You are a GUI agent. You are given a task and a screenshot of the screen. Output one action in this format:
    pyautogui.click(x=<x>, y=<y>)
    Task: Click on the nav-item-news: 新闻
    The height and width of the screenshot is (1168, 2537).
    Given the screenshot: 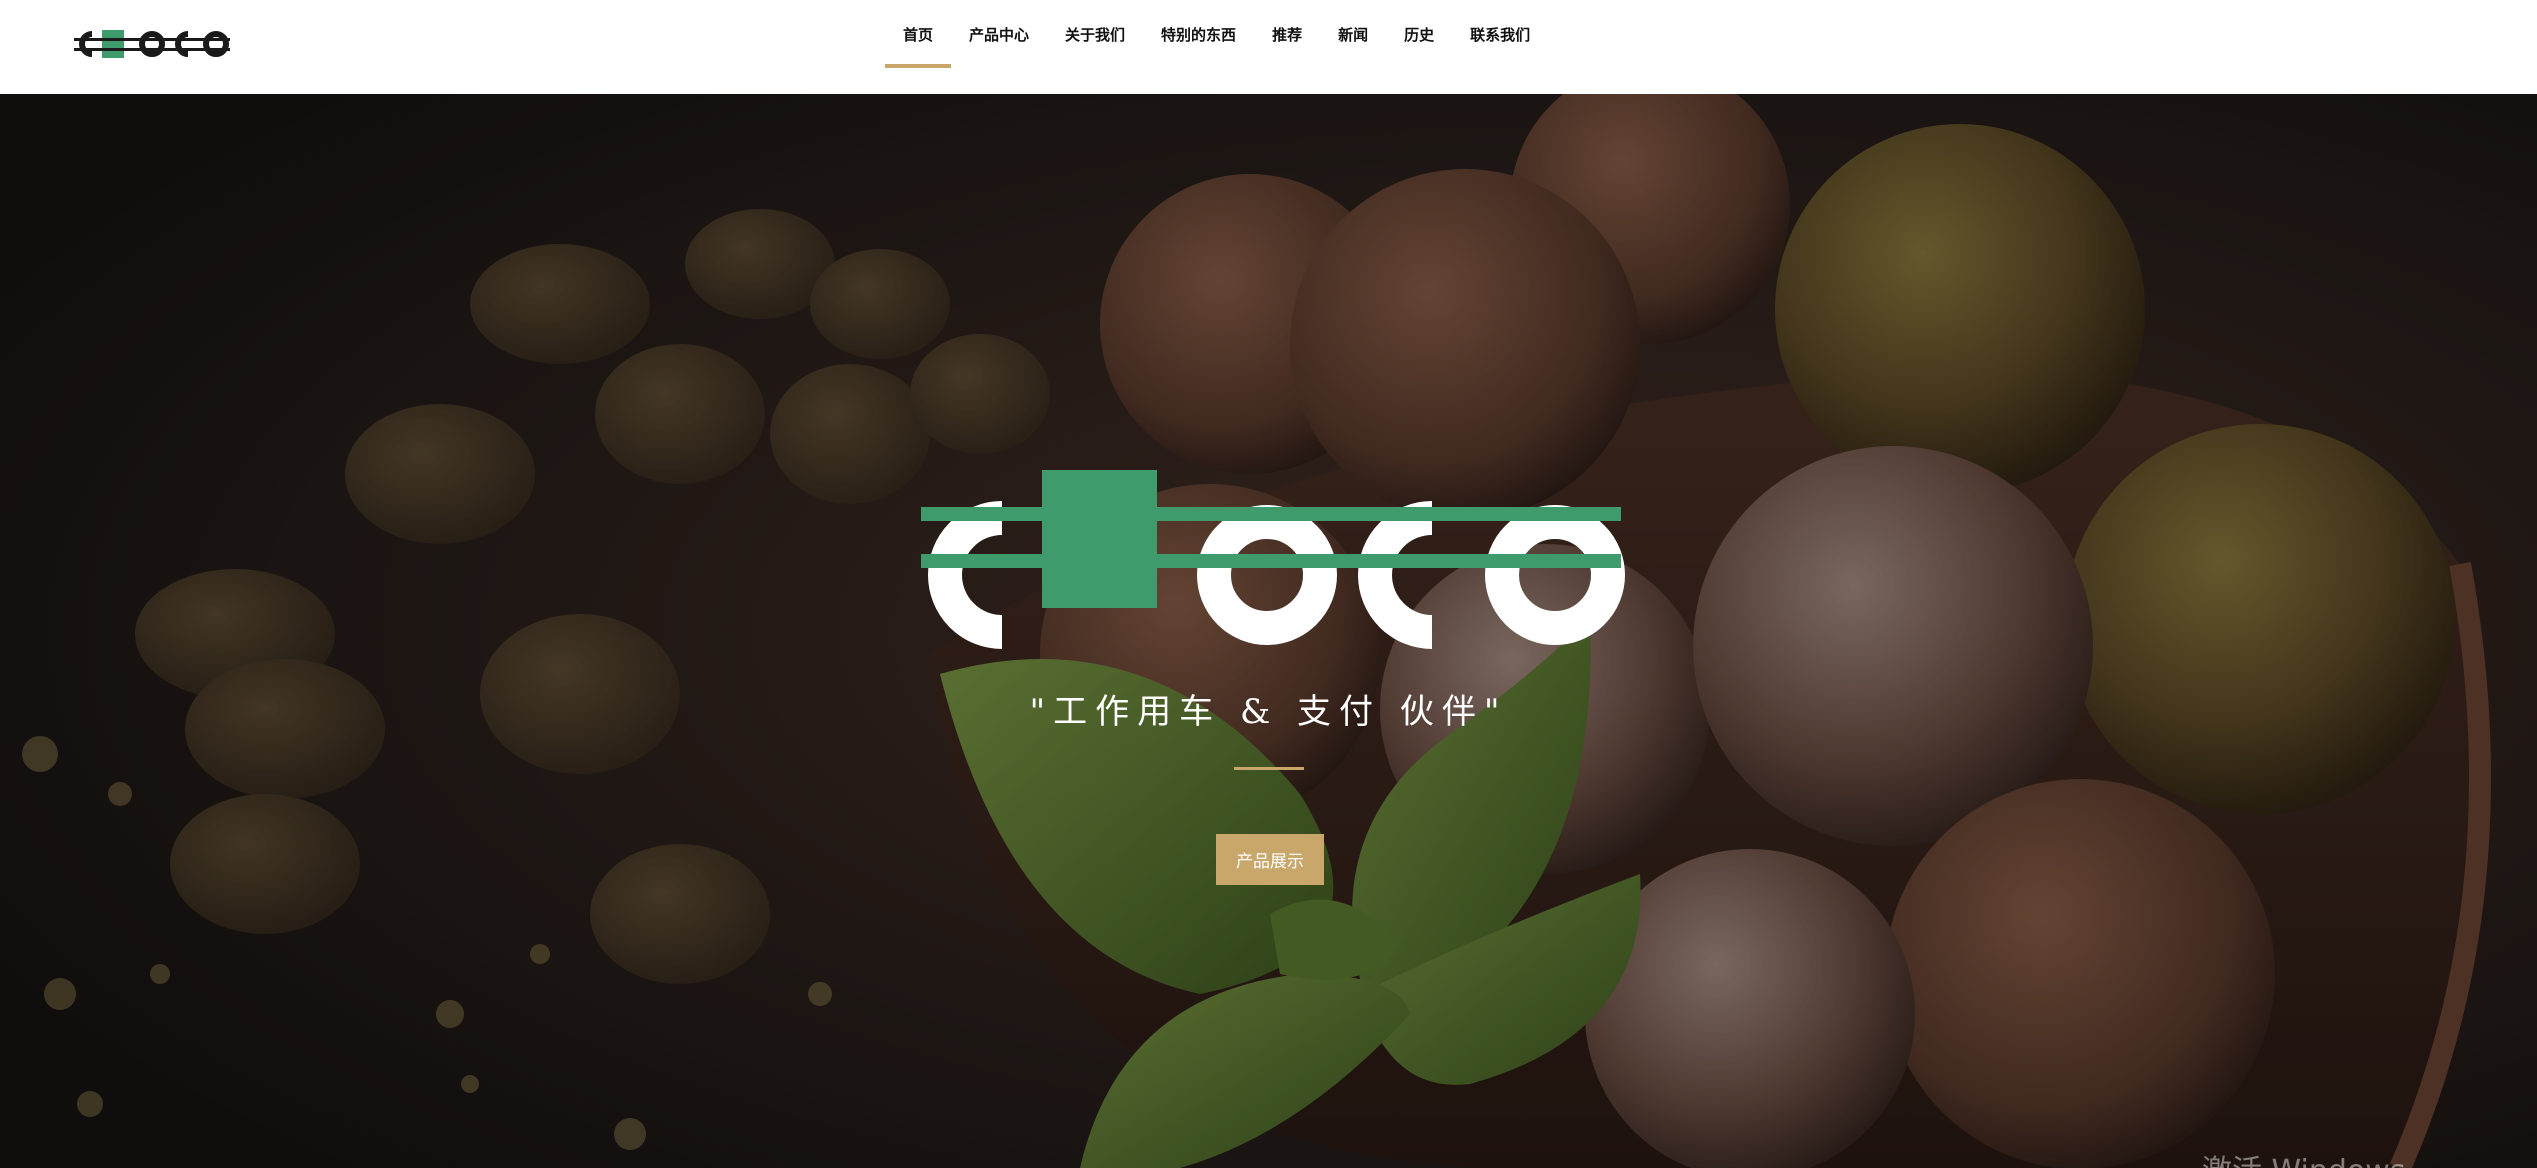 What is the action you would take?
    pyautogui.click(x=1353, y=34)
    